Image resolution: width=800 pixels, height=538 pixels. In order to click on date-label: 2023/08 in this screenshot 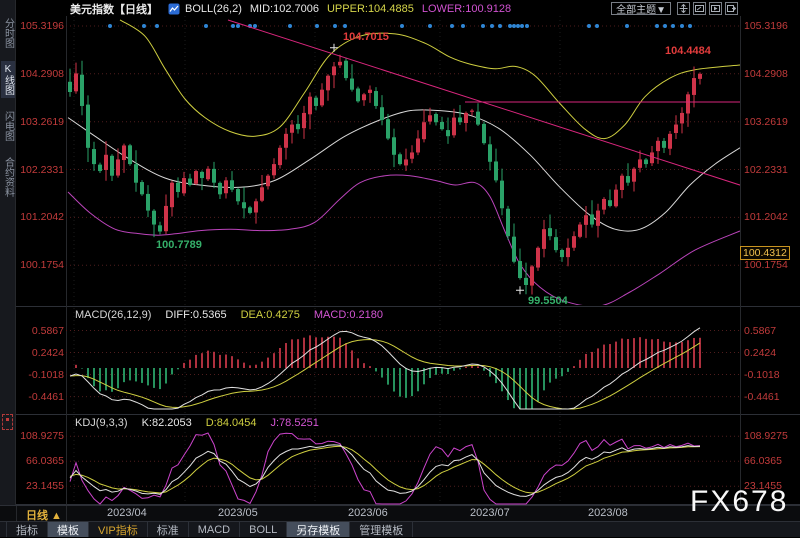, I will do `click(608, 513)`.